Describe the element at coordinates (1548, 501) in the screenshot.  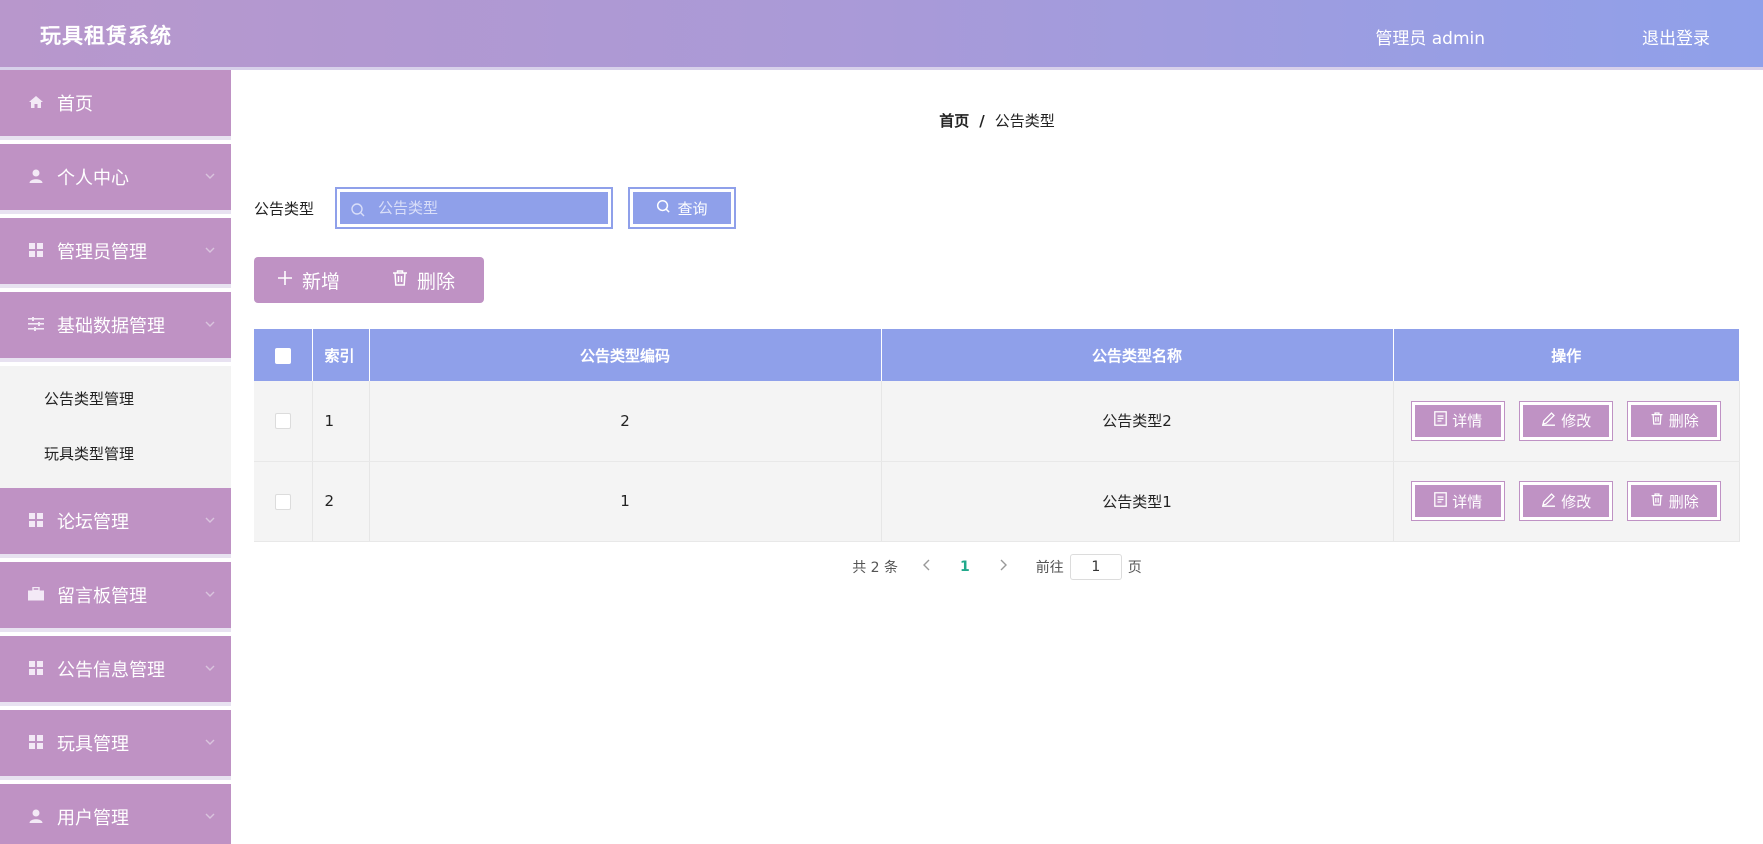
I see `pencil-icon` at that location.